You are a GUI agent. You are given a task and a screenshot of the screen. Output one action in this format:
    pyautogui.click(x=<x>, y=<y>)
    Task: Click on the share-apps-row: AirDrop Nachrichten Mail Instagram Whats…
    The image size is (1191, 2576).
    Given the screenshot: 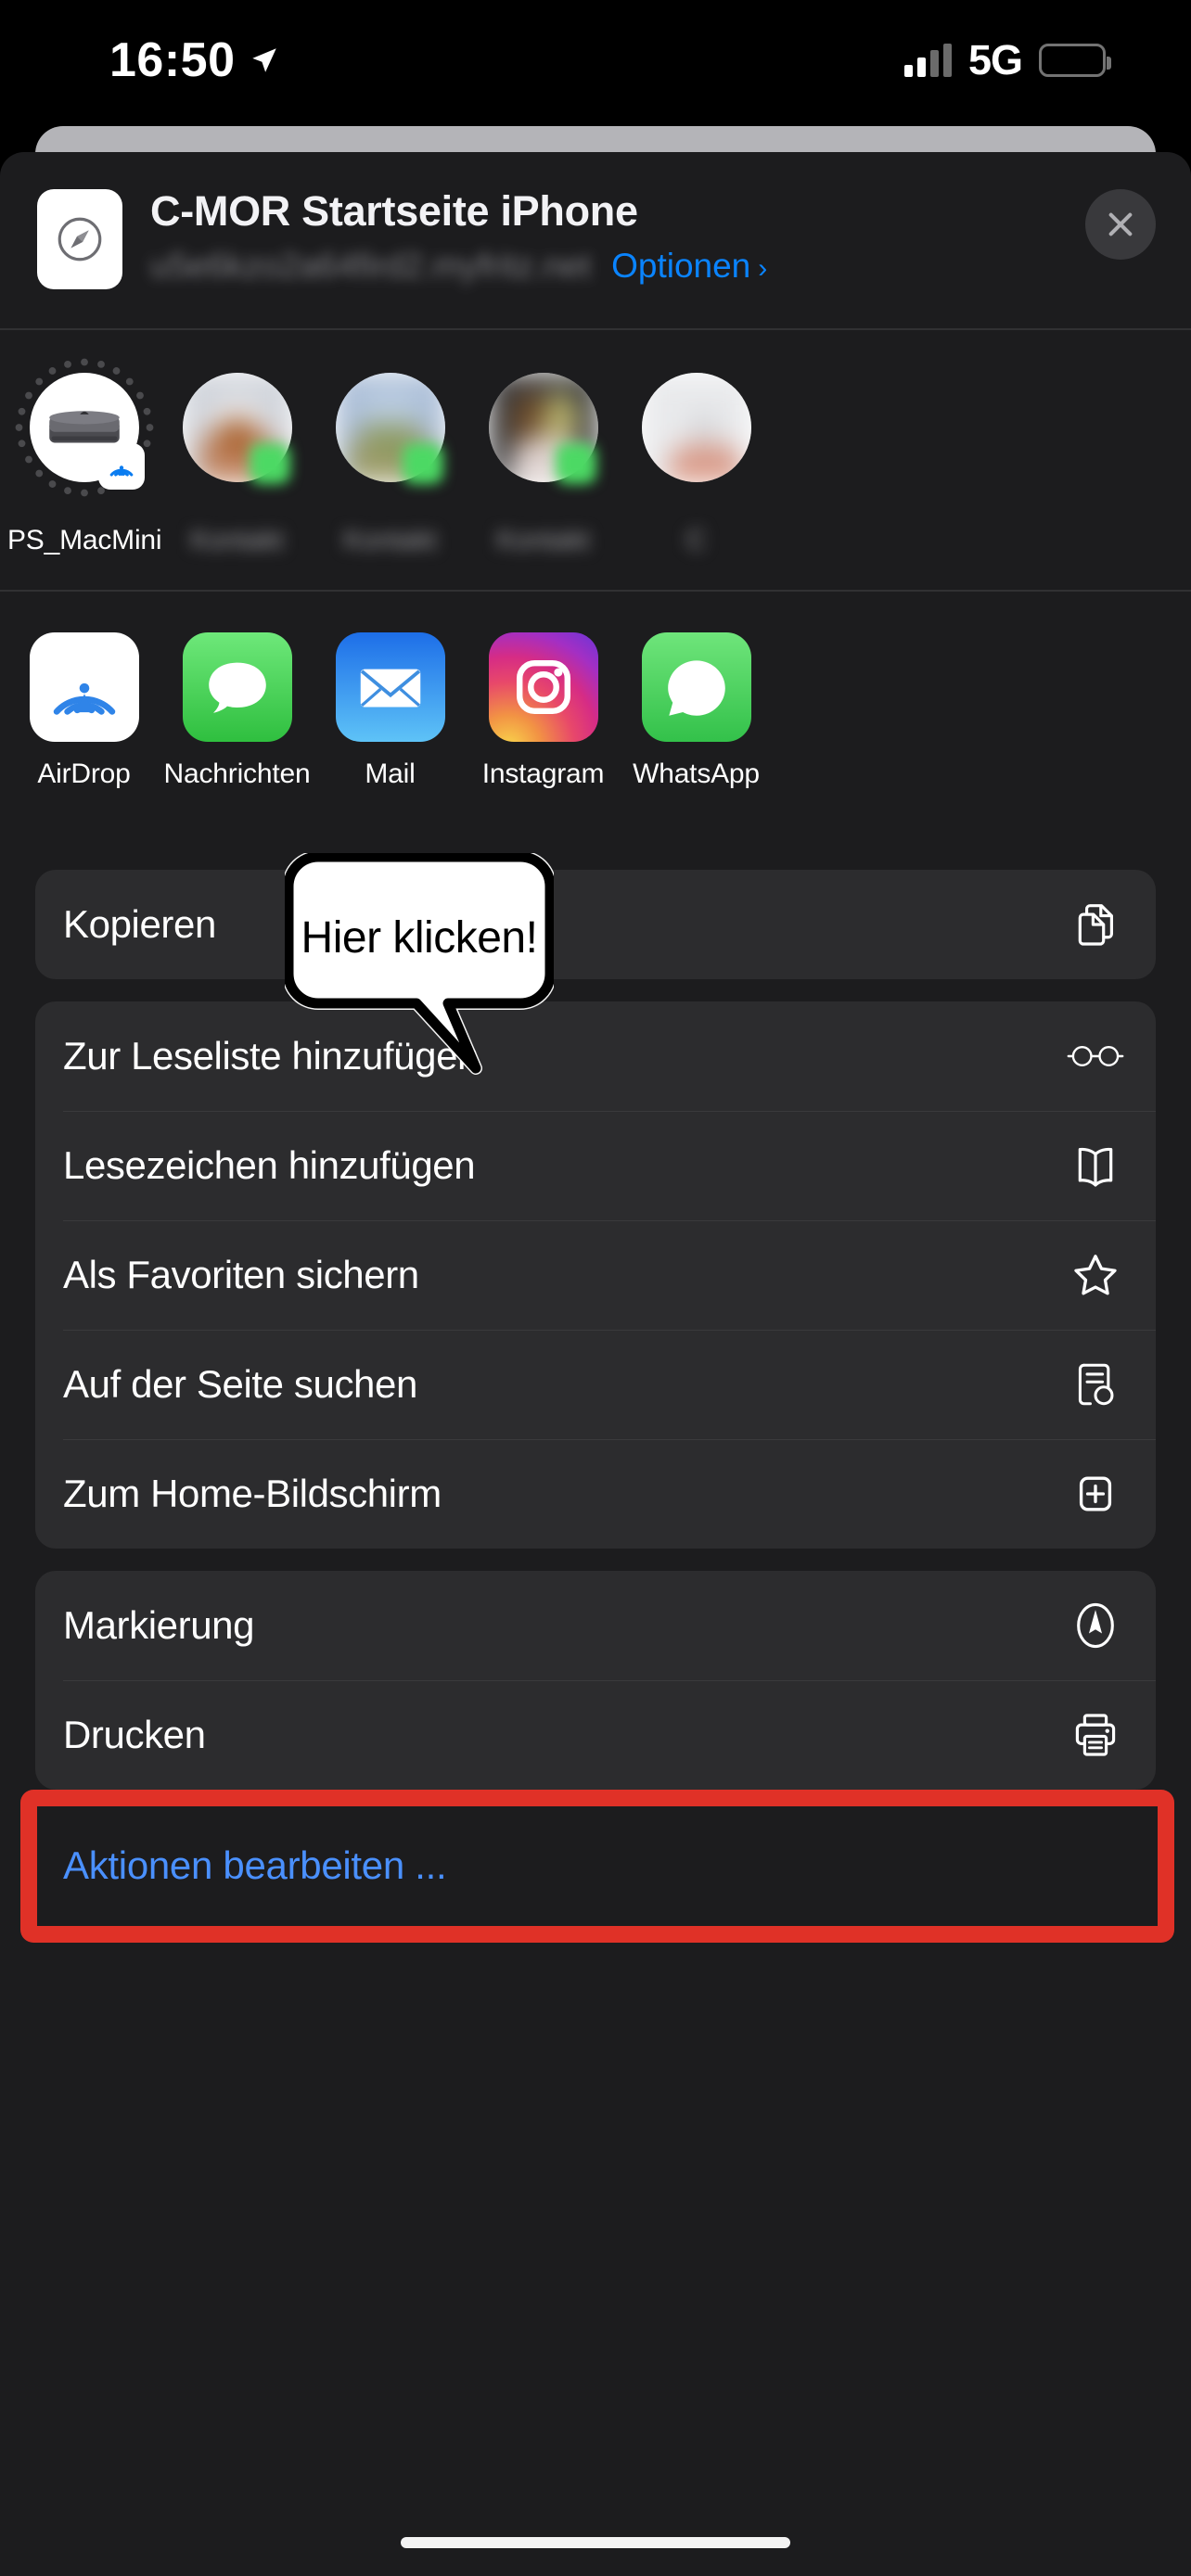 What is the action you would take?
    pyautogui.click(x=595, y=731)
    